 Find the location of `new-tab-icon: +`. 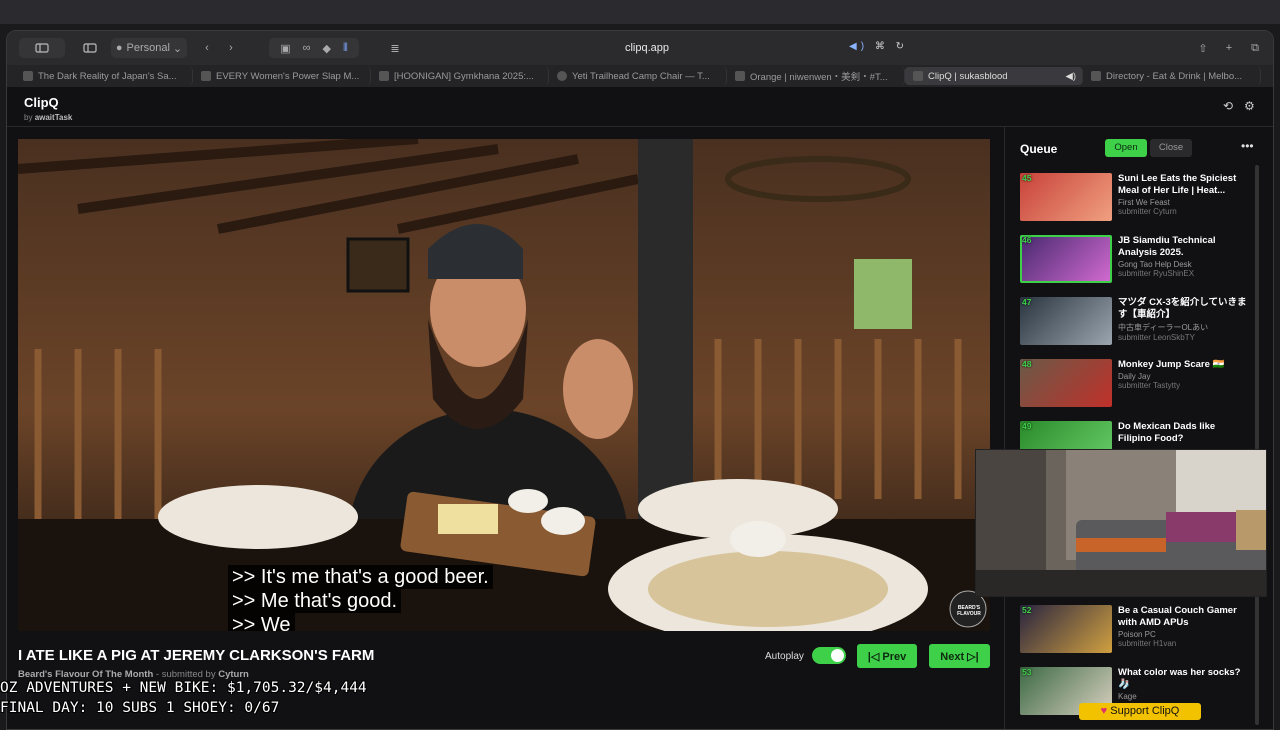

new-tab-icon: + is located at coordinates (1229, 48).